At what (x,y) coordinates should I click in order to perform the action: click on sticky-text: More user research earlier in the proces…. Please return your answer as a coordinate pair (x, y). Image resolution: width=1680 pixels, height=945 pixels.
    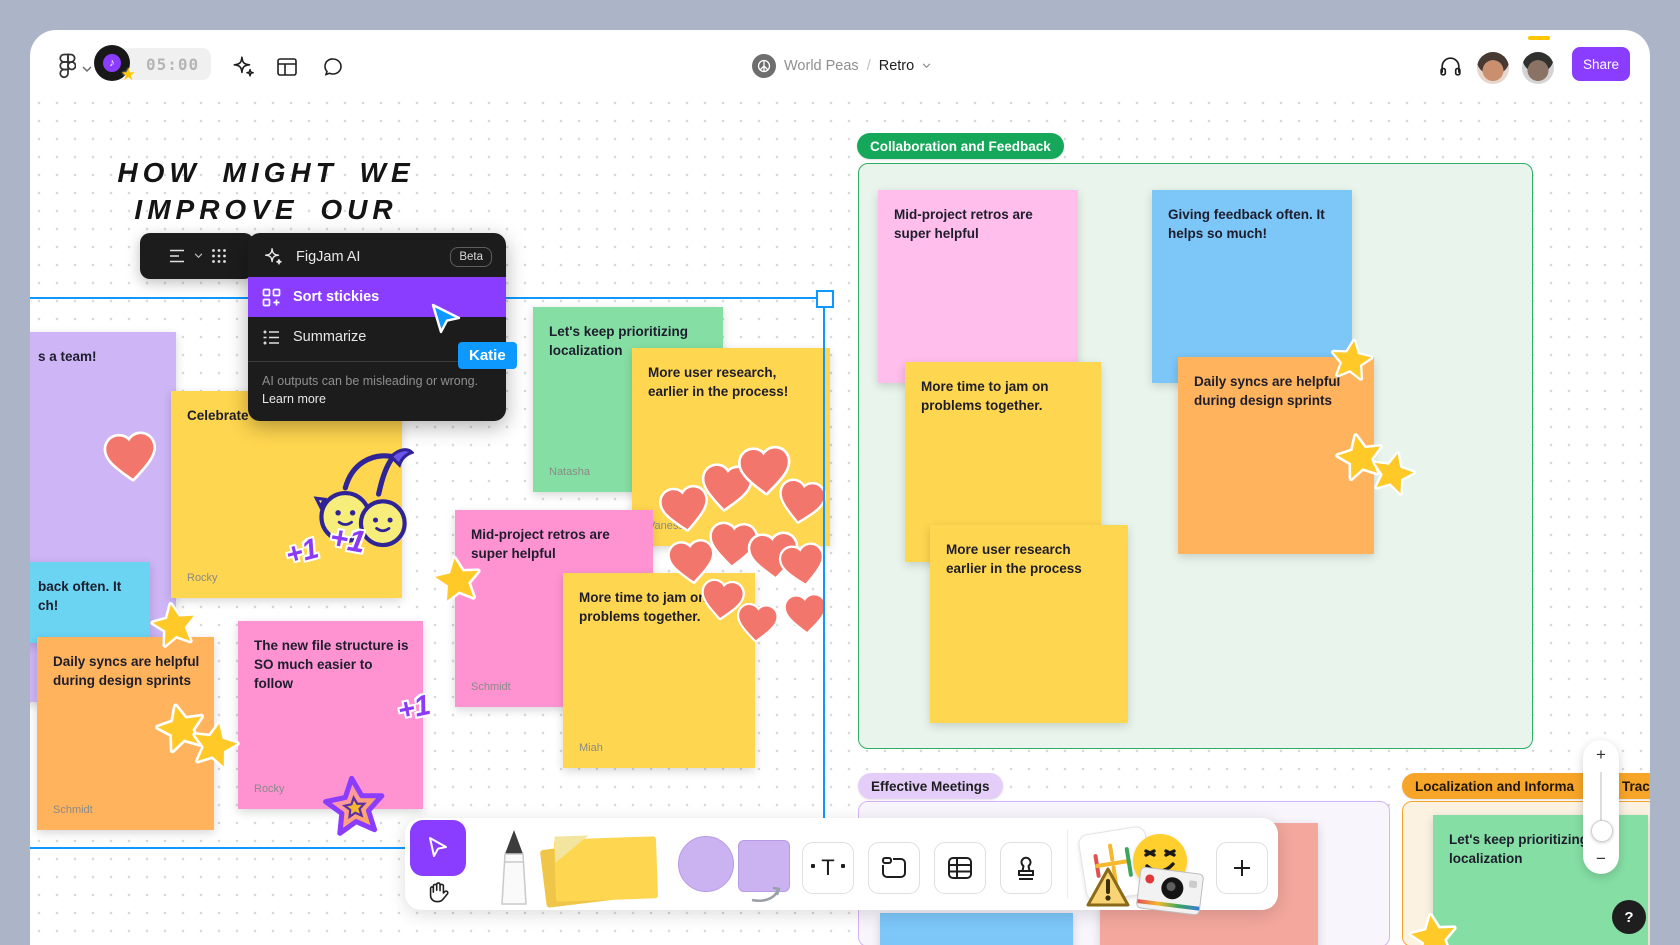
    Looking at the image, I should click on (1014, 559).